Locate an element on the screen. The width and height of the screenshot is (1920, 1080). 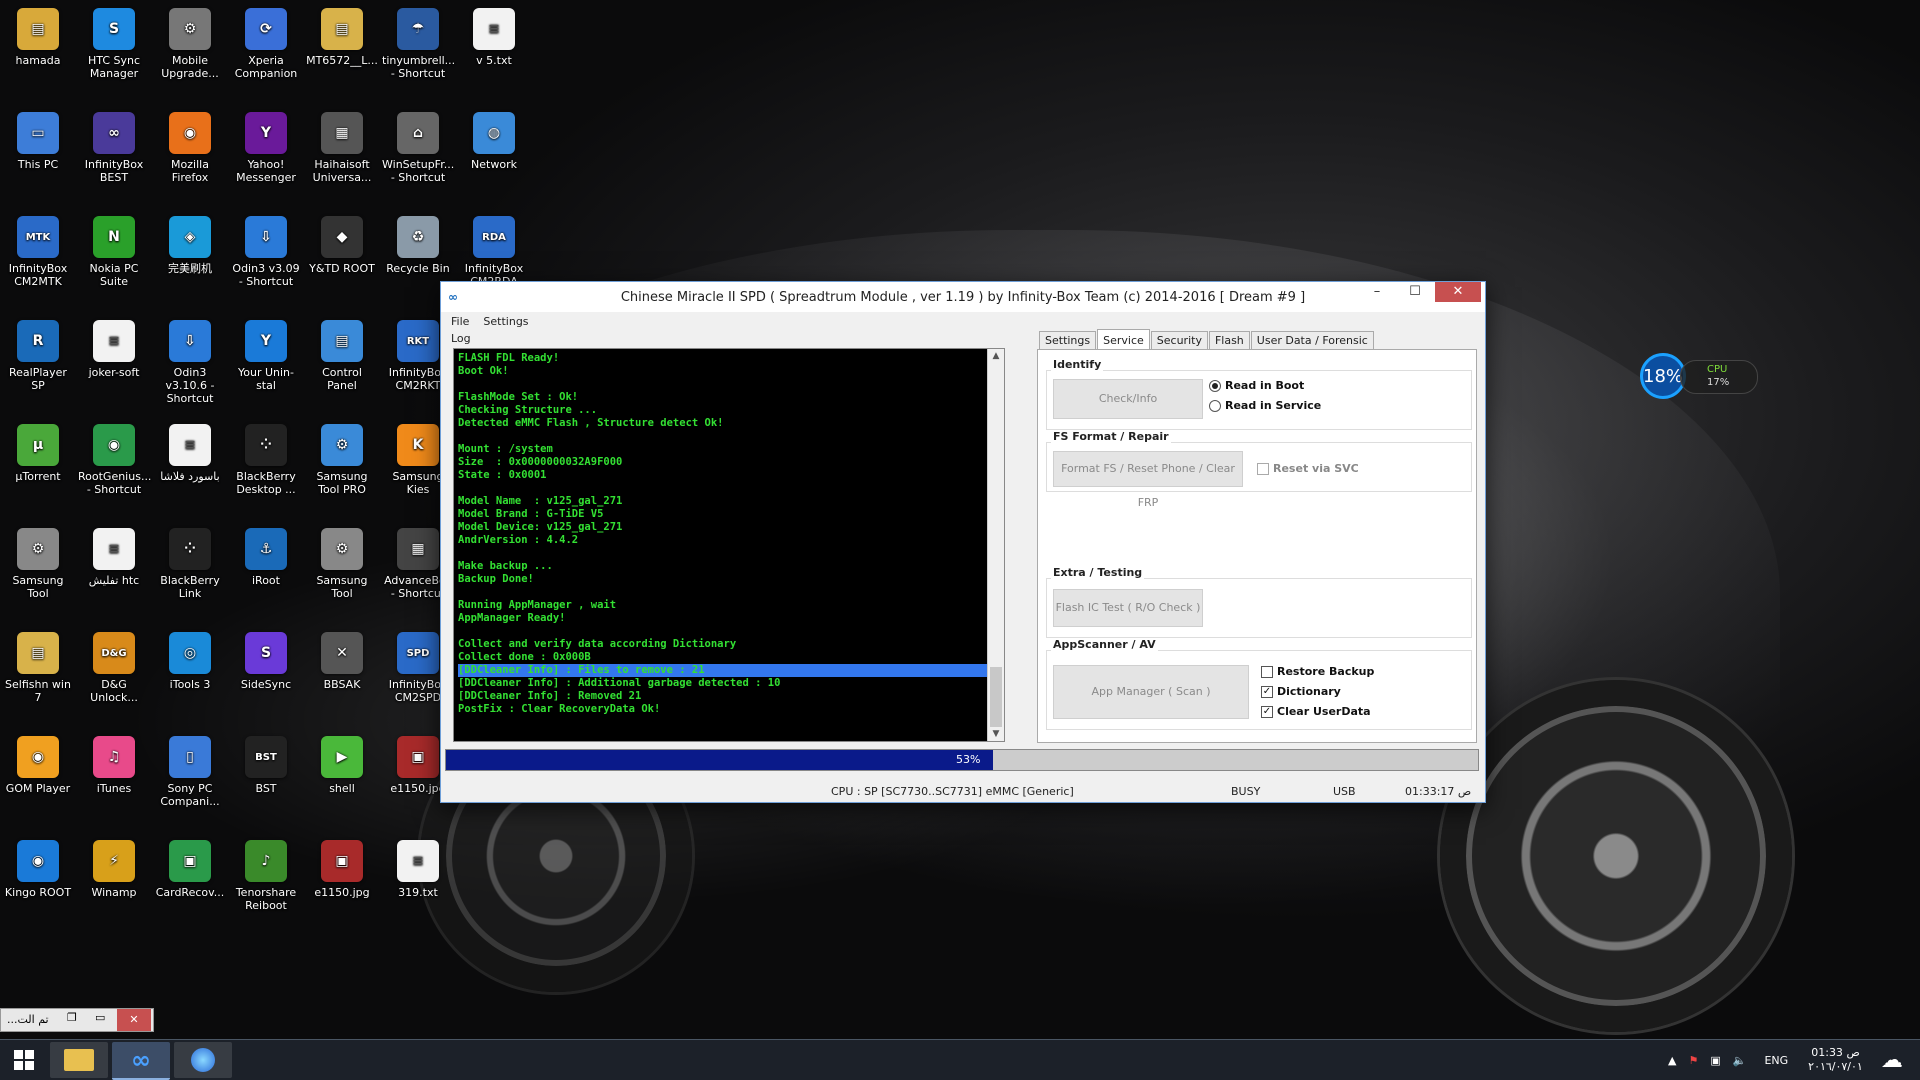
desktop-icon: ◉ Mozilla Firefox is located at coordinates (190, 148).